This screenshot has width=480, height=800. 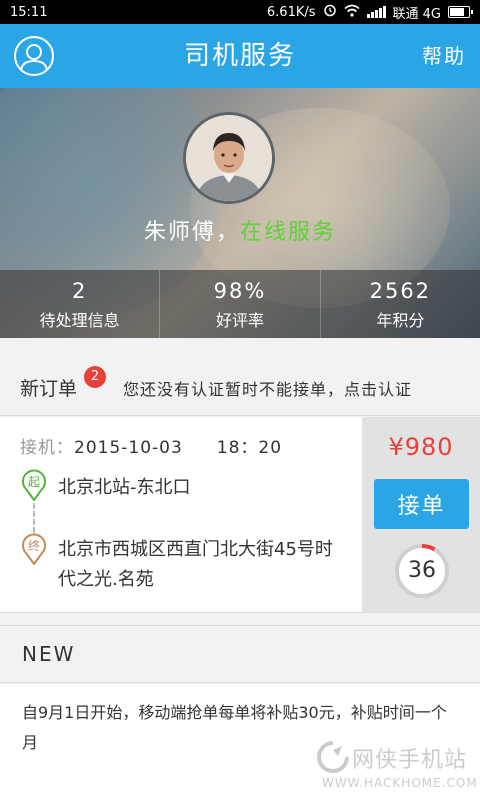 I want to click on title-bar: 司机服务 帮助, so click(x=240, y=56).